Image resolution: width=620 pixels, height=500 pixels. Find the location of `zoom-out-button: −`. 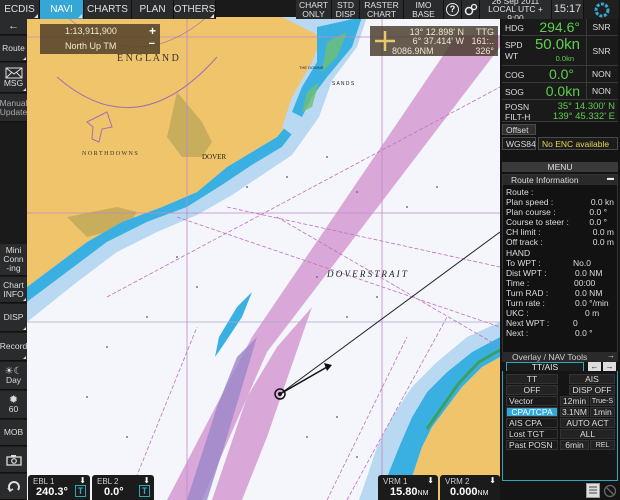

zoom-out-button: − is located at coordinates (152, 44).